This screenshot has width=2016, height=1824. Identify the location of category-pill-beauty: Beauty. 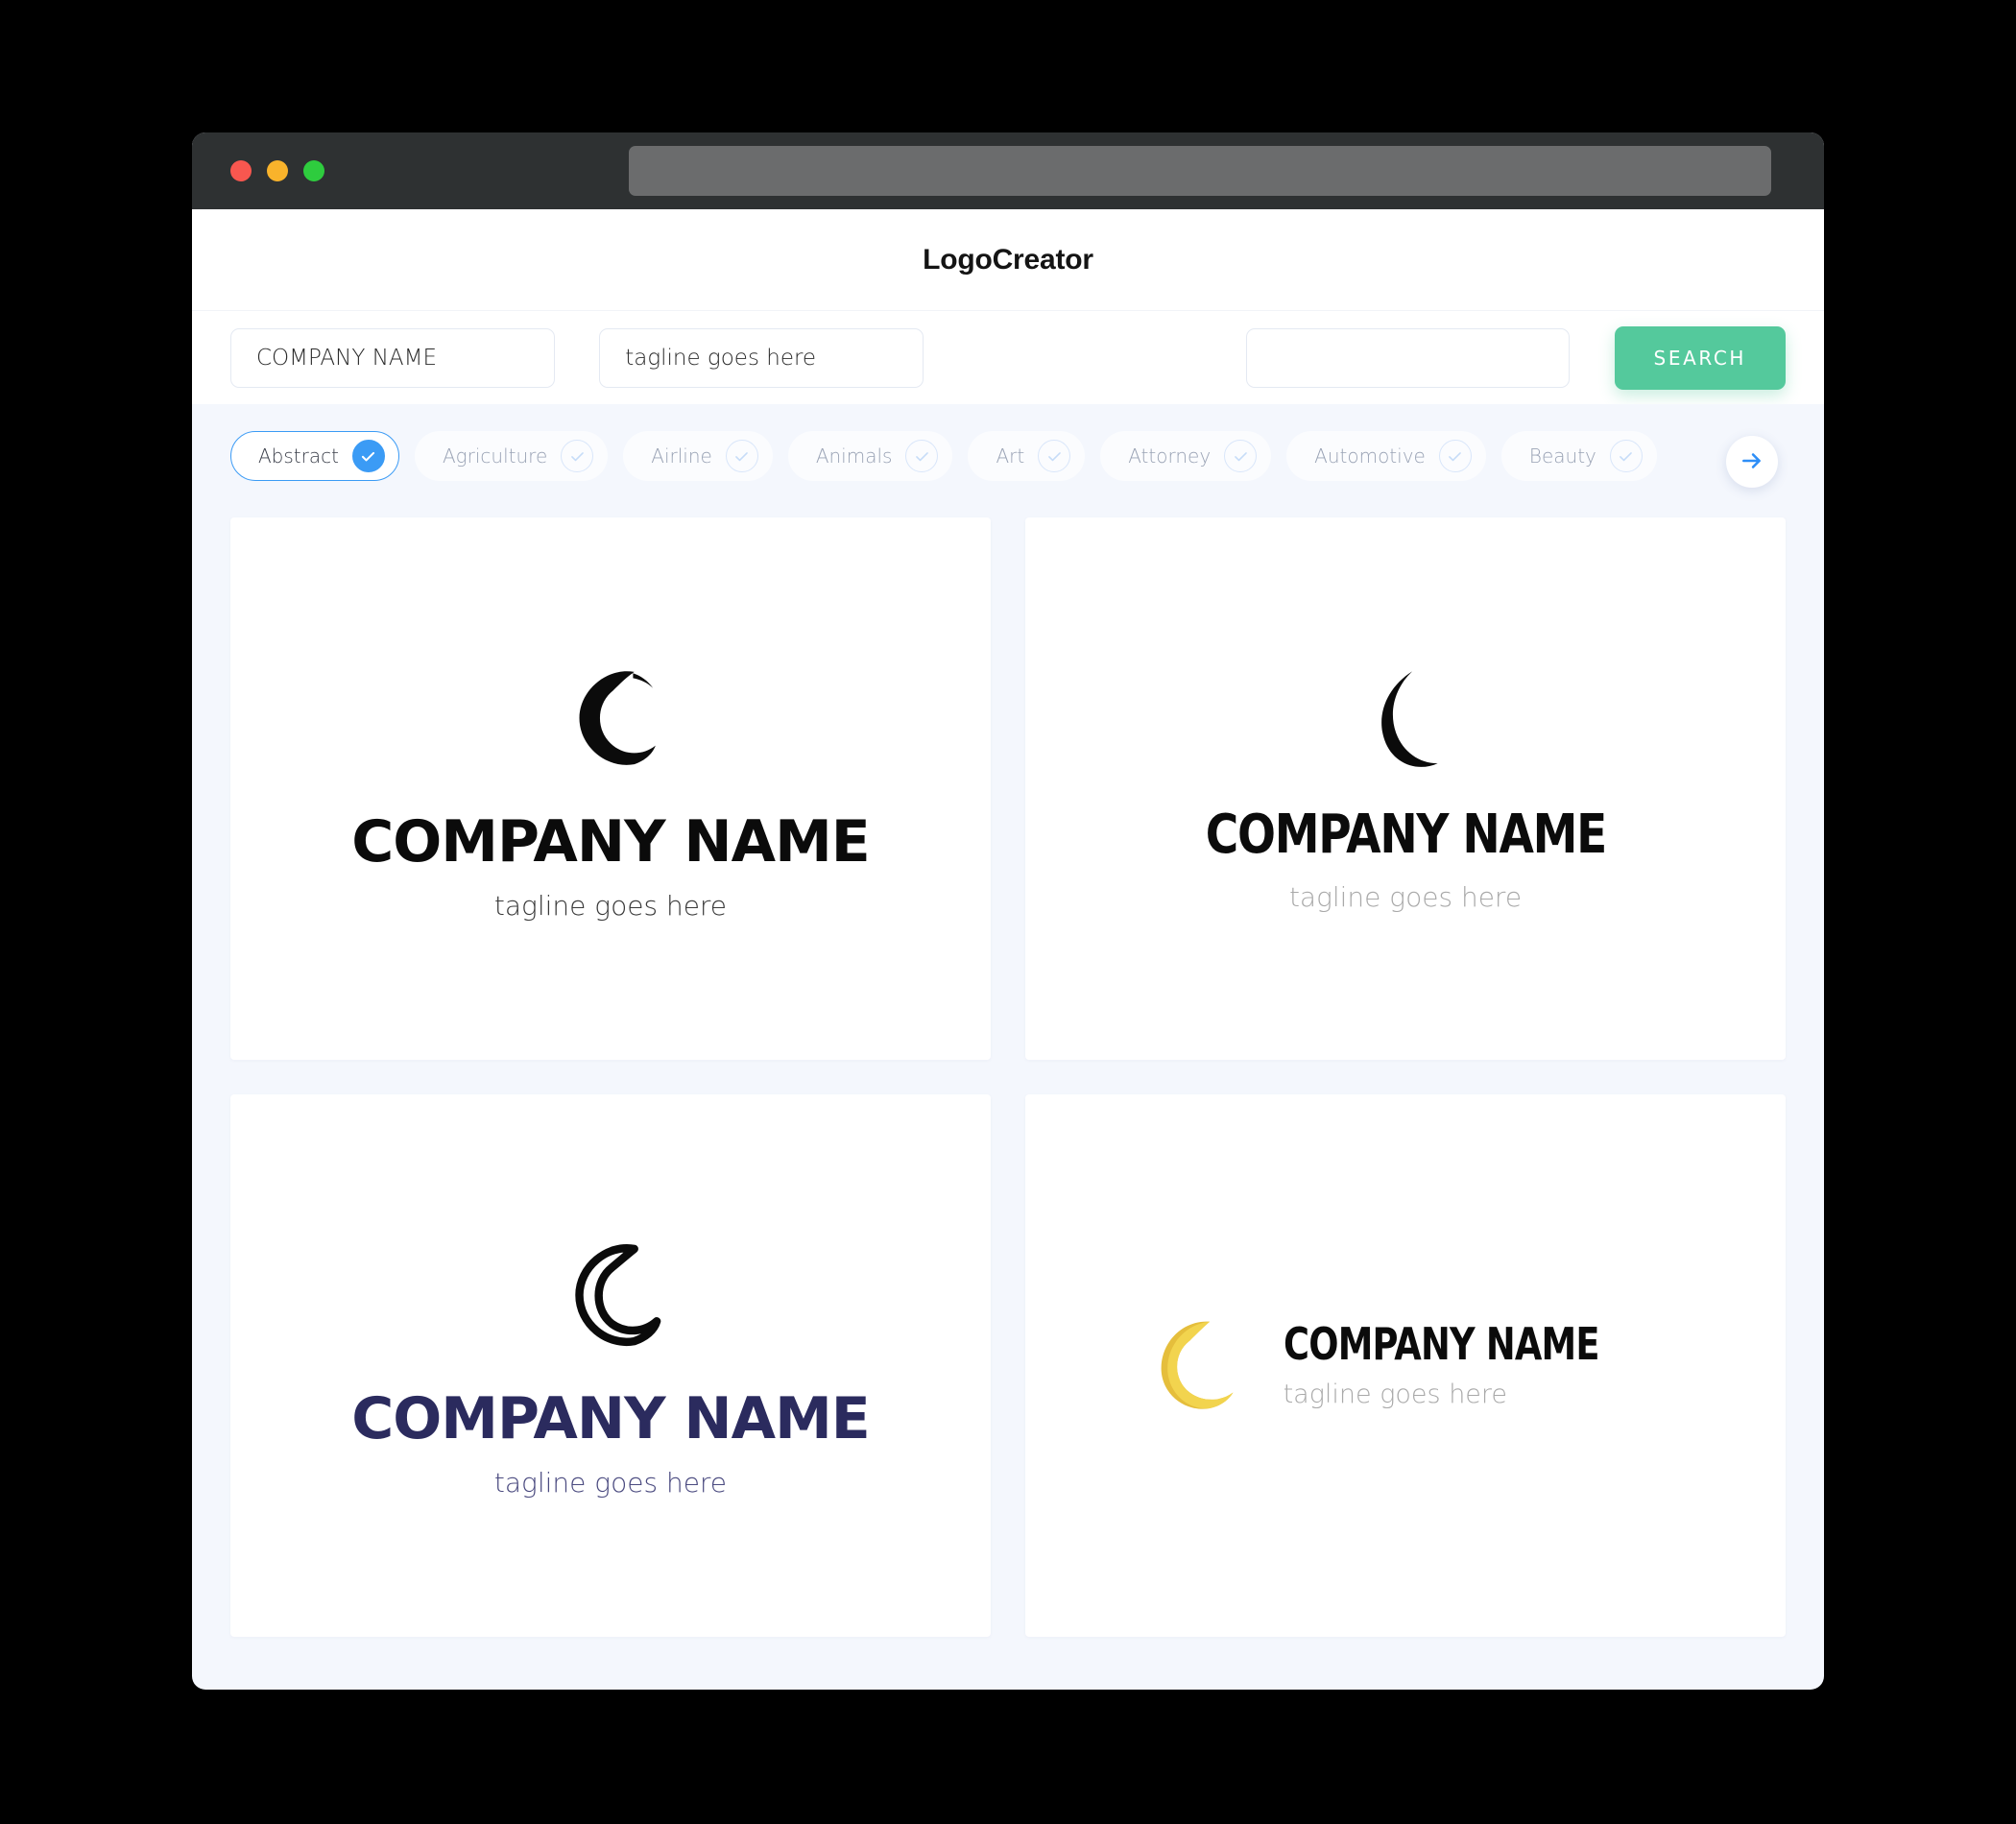
(1578, 456).